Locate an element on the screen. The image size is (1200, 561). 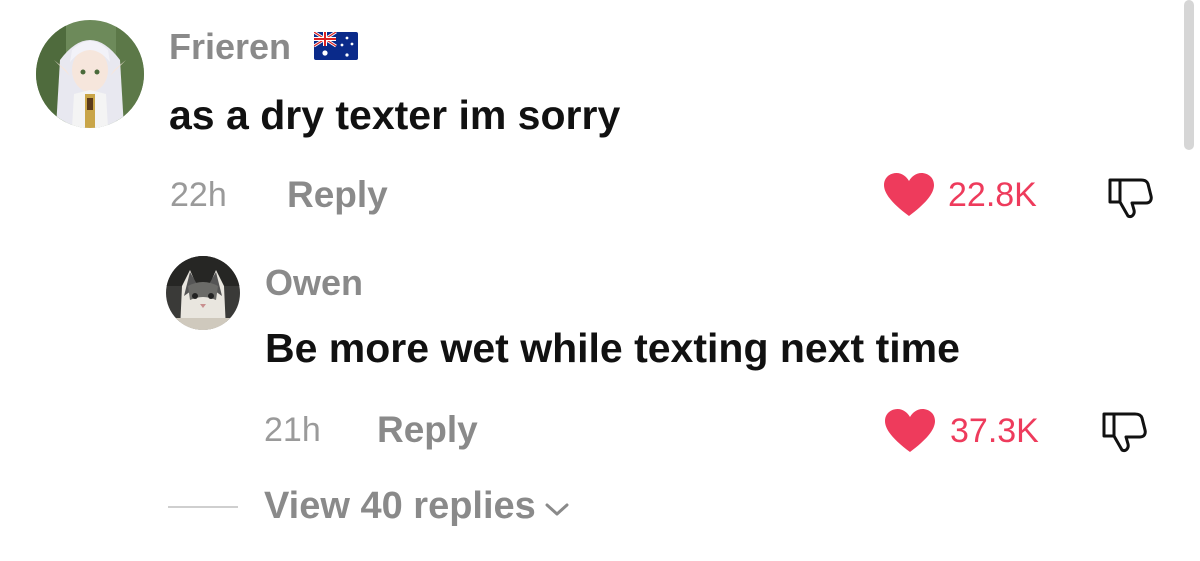
anime-avatar-image is located at coordinates (90, 74).